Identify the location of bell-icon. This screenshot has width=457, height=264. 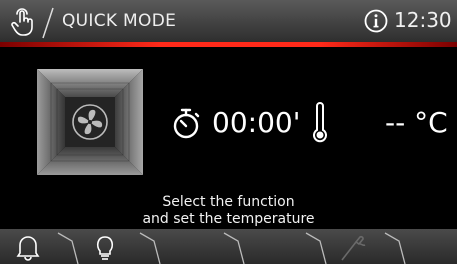
(28, 248).